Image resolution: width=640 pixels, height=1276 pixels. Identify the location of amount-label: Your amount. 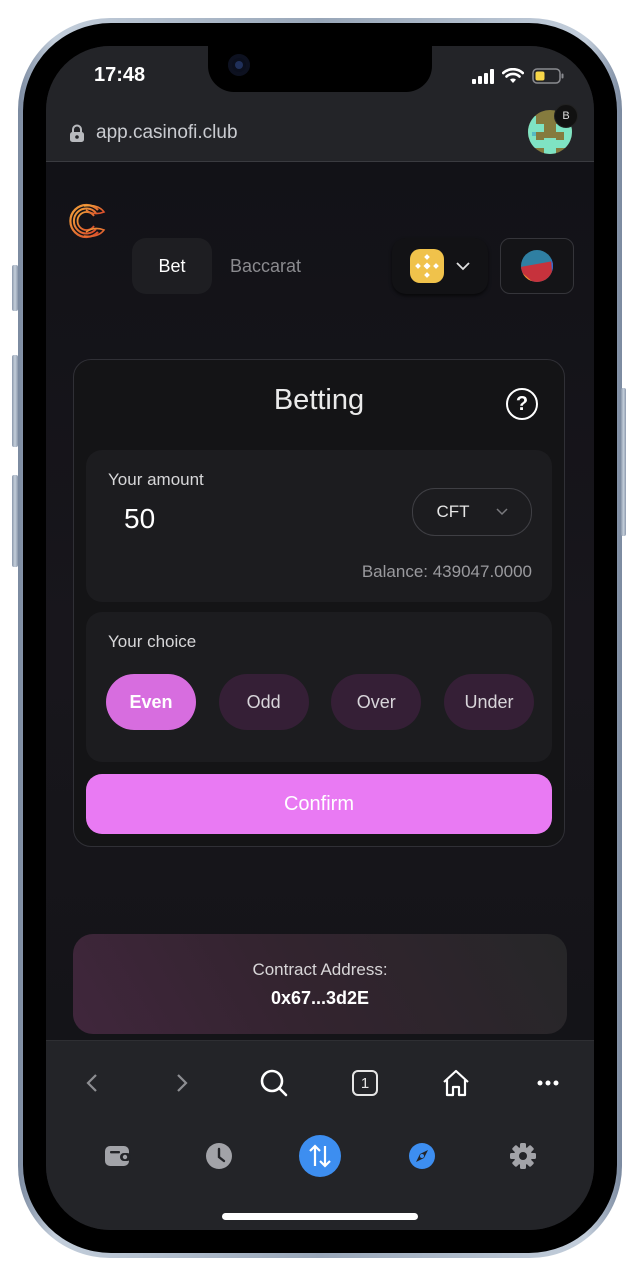
(156, 479).